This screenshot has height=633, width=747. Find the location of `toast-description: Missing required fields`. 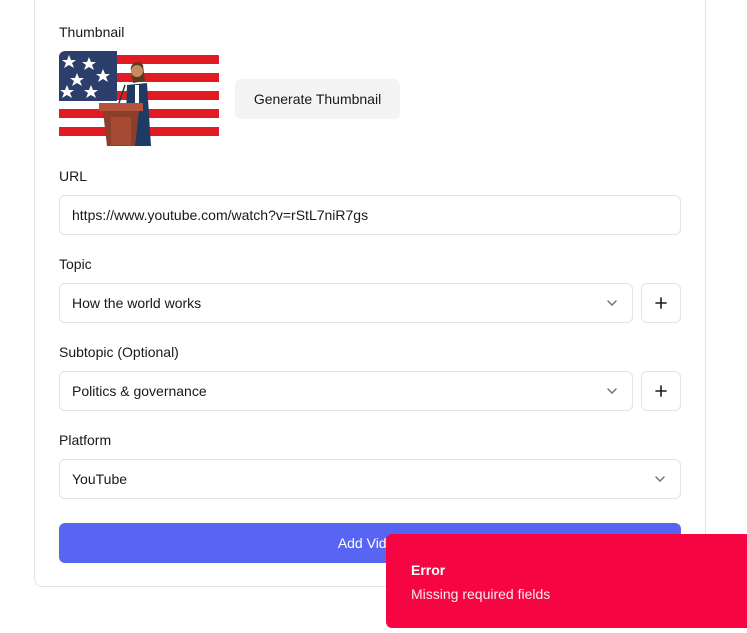

toast-description: Missing required fields is located at coordinates (481, 594).